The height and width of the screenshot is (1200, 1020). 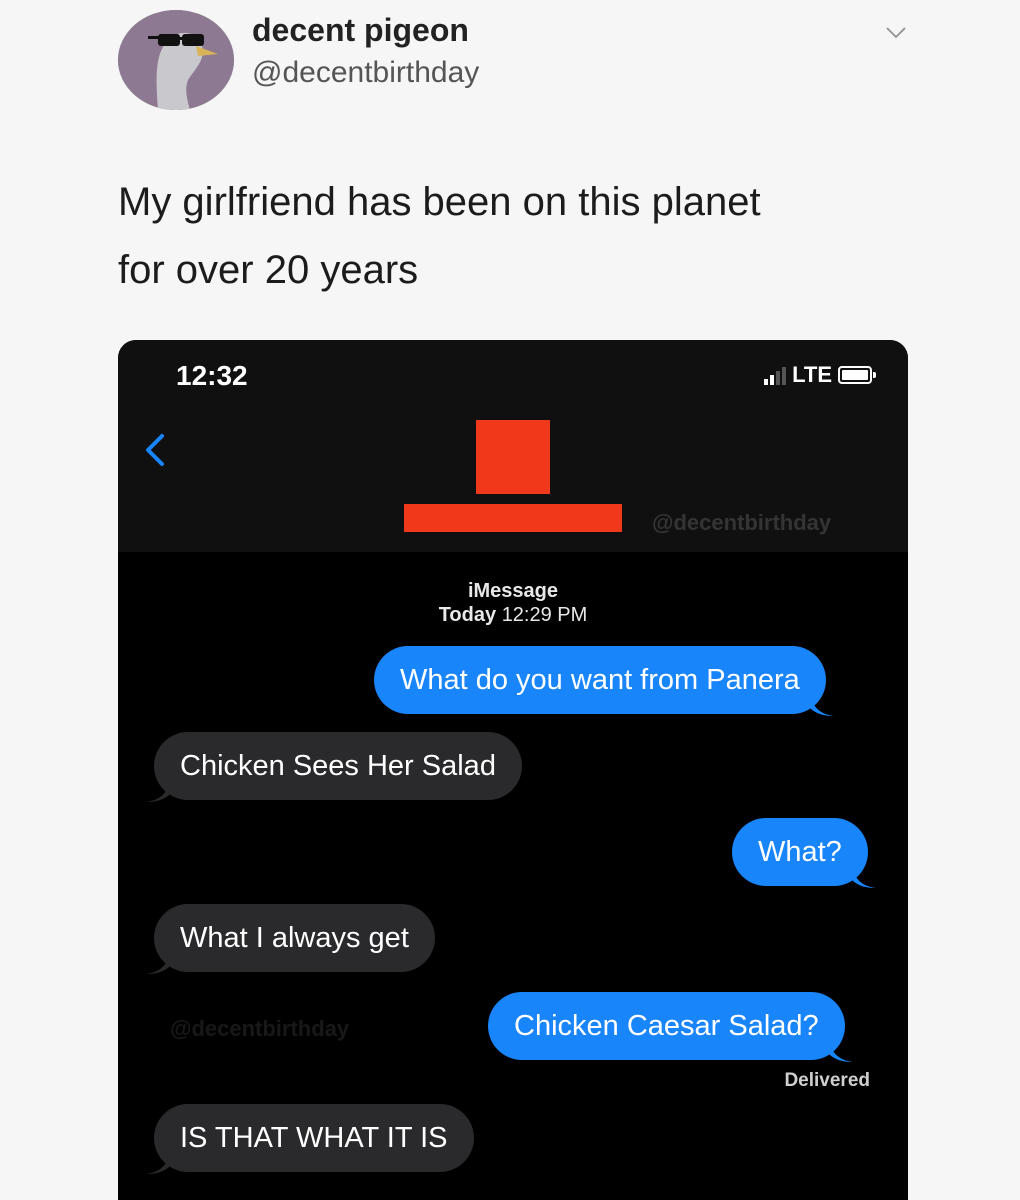 What do you see at coordinates (365, 73) in the screenshot?
I see `author-handle: @decentbirthday` at bounding box center [365, 73].